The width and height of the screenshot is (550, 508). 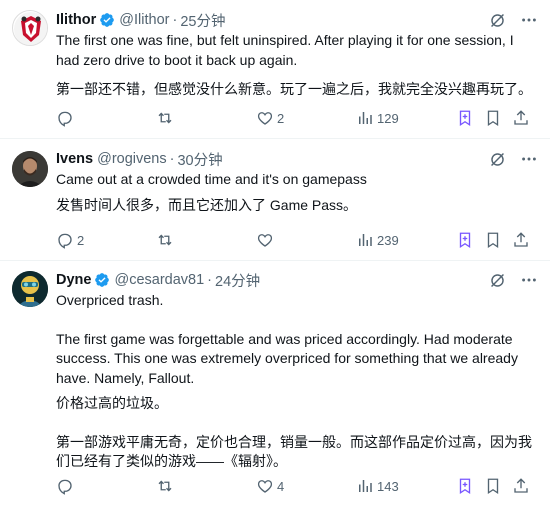 What do you see at coordinates (74, 159) in the screenshot?
I see `author-name: Ivens` at bounding box center [74, 159].